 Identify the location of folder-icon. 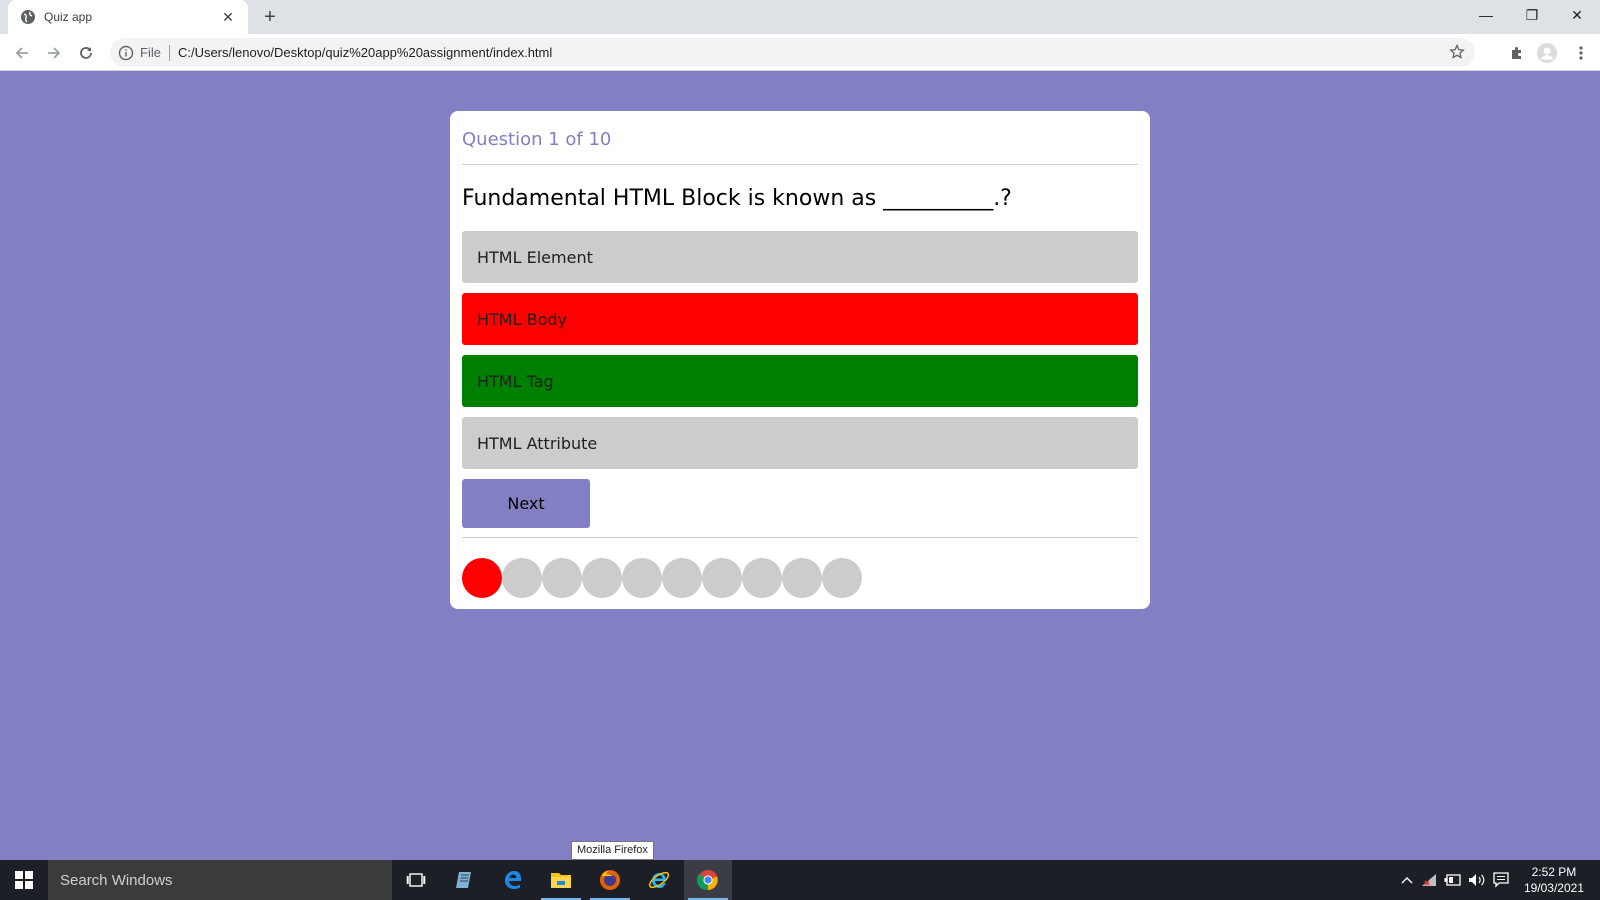
(561, 880).